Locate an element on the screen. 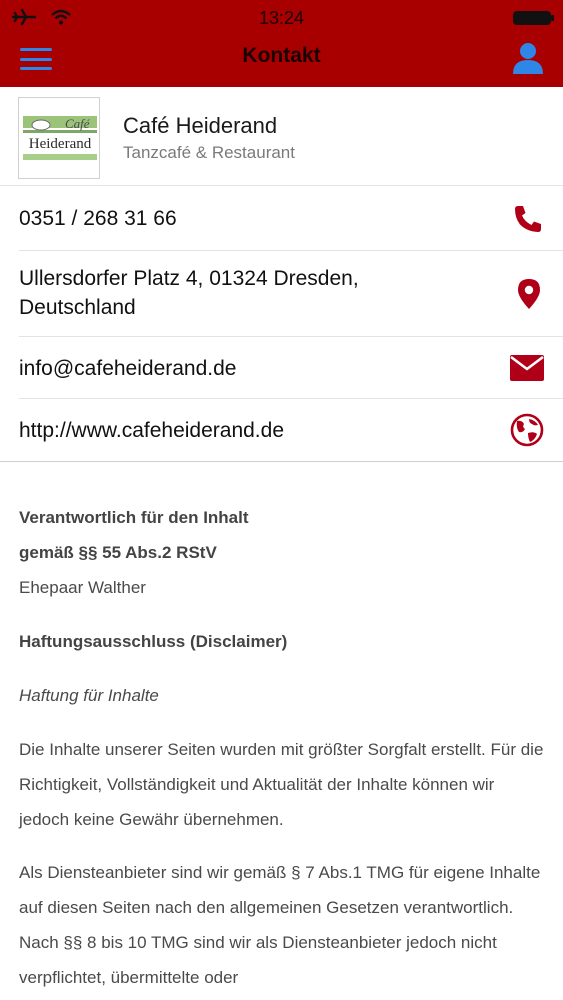  company-subtitle: Tanzcafé & Restaurant is located at coordinates (209, 152).